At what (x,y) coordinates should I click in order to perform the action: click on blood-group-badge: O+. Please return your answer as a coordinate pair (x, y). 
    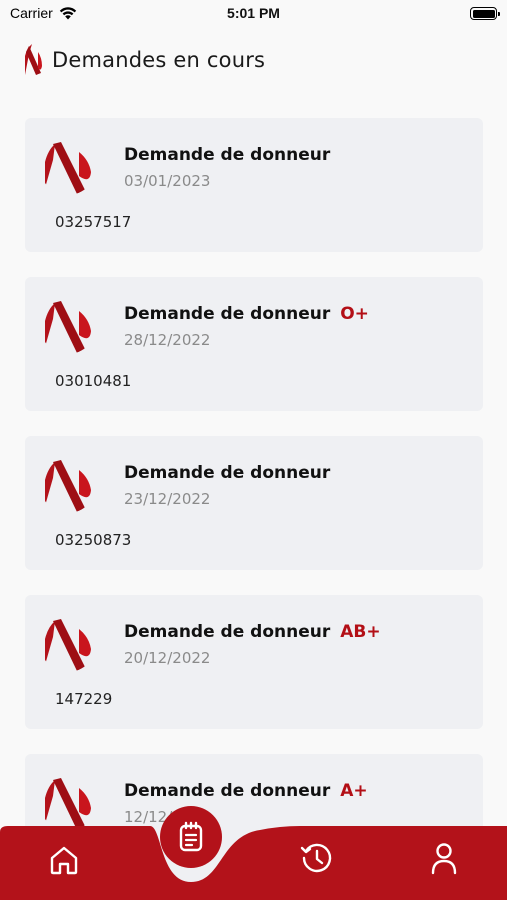
    Looking at the image, I should click on (354, 314).